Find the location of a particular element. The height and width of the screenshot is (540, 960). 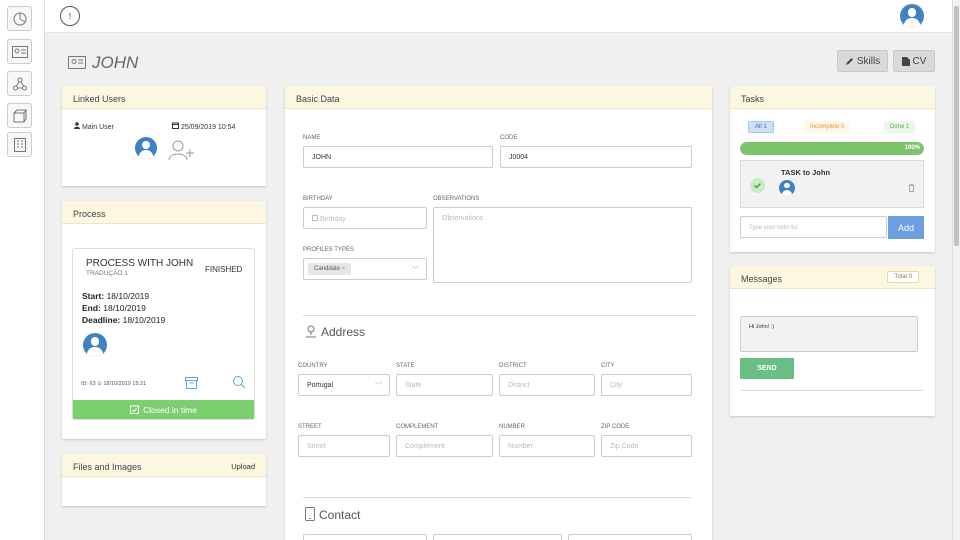

name-field: JOHN is located at coordinates (398, 157).